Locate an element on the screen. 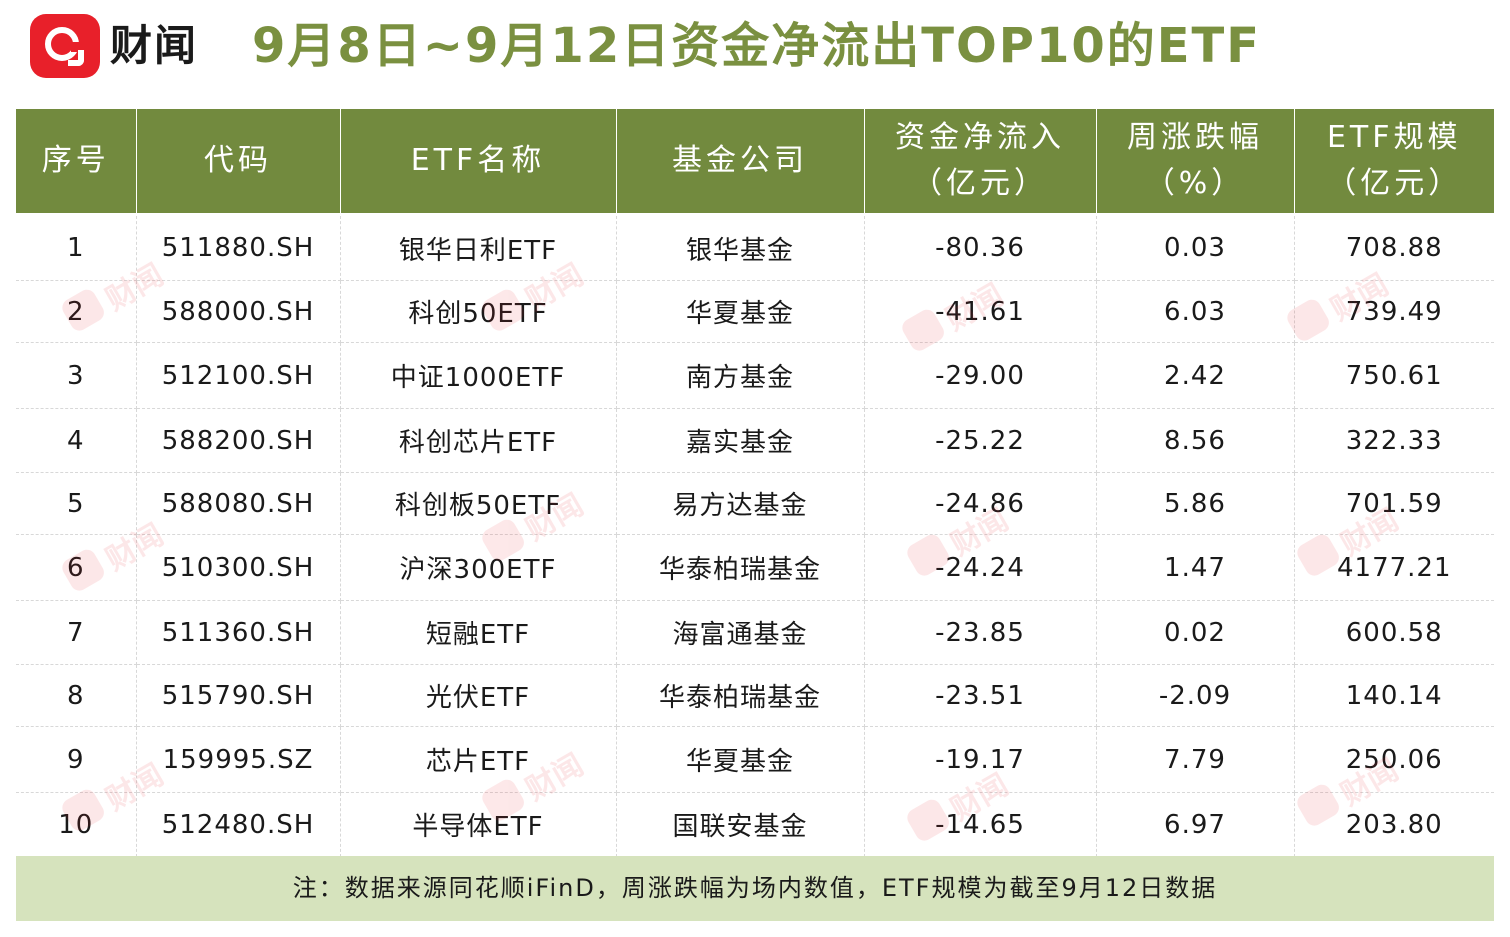  cell-rank: 5 is located at coordinates (76, 503).